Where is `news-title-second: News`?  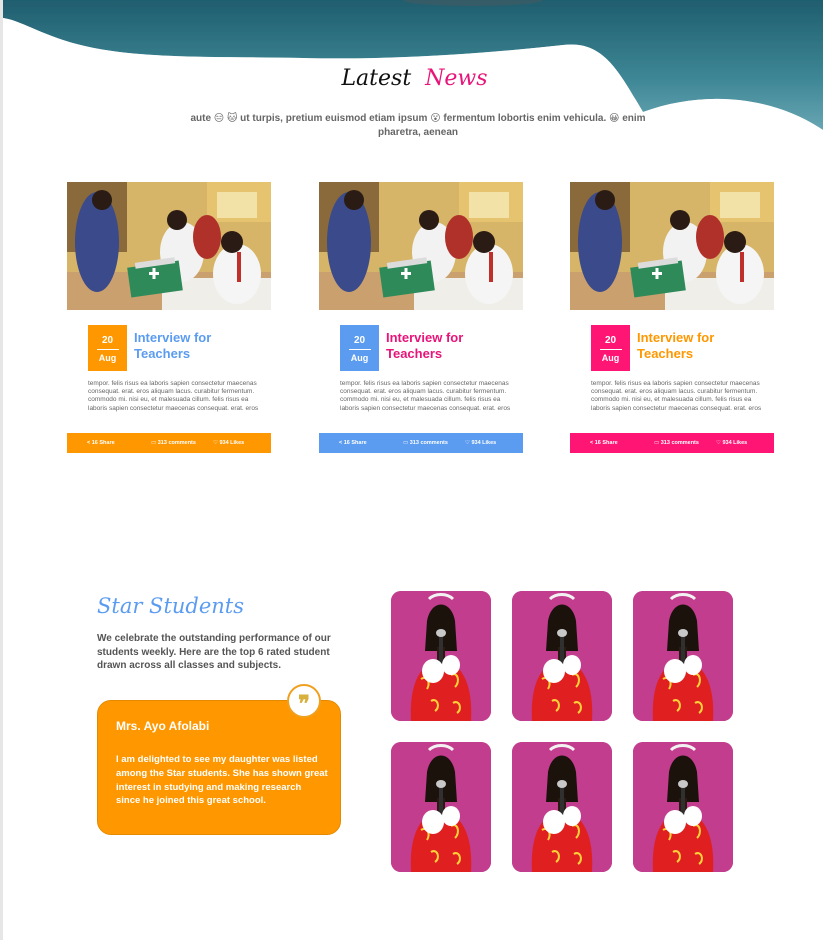 news-title-second: News is located at coordinates (456, 78).